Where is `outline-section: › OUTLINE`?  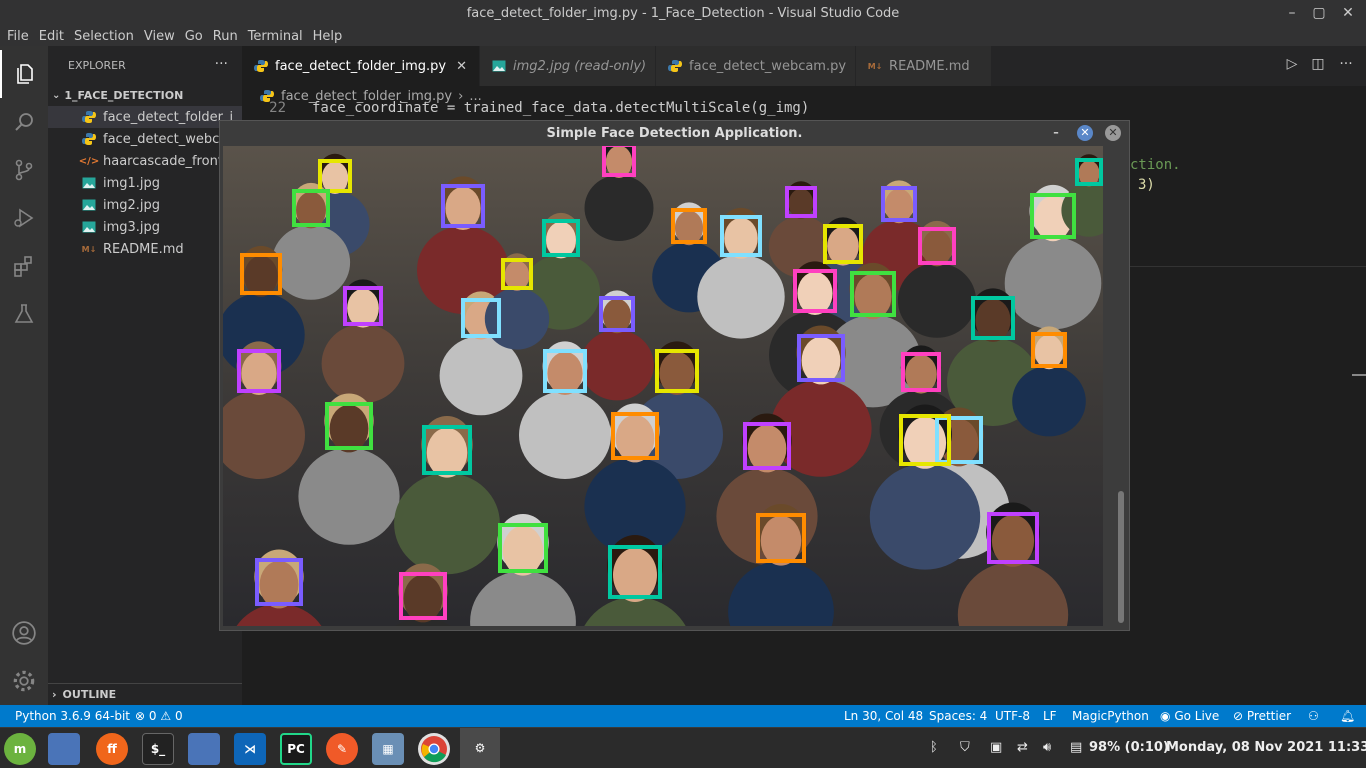 outline-section: › OUTLINE is located at coordinates (145, 694).